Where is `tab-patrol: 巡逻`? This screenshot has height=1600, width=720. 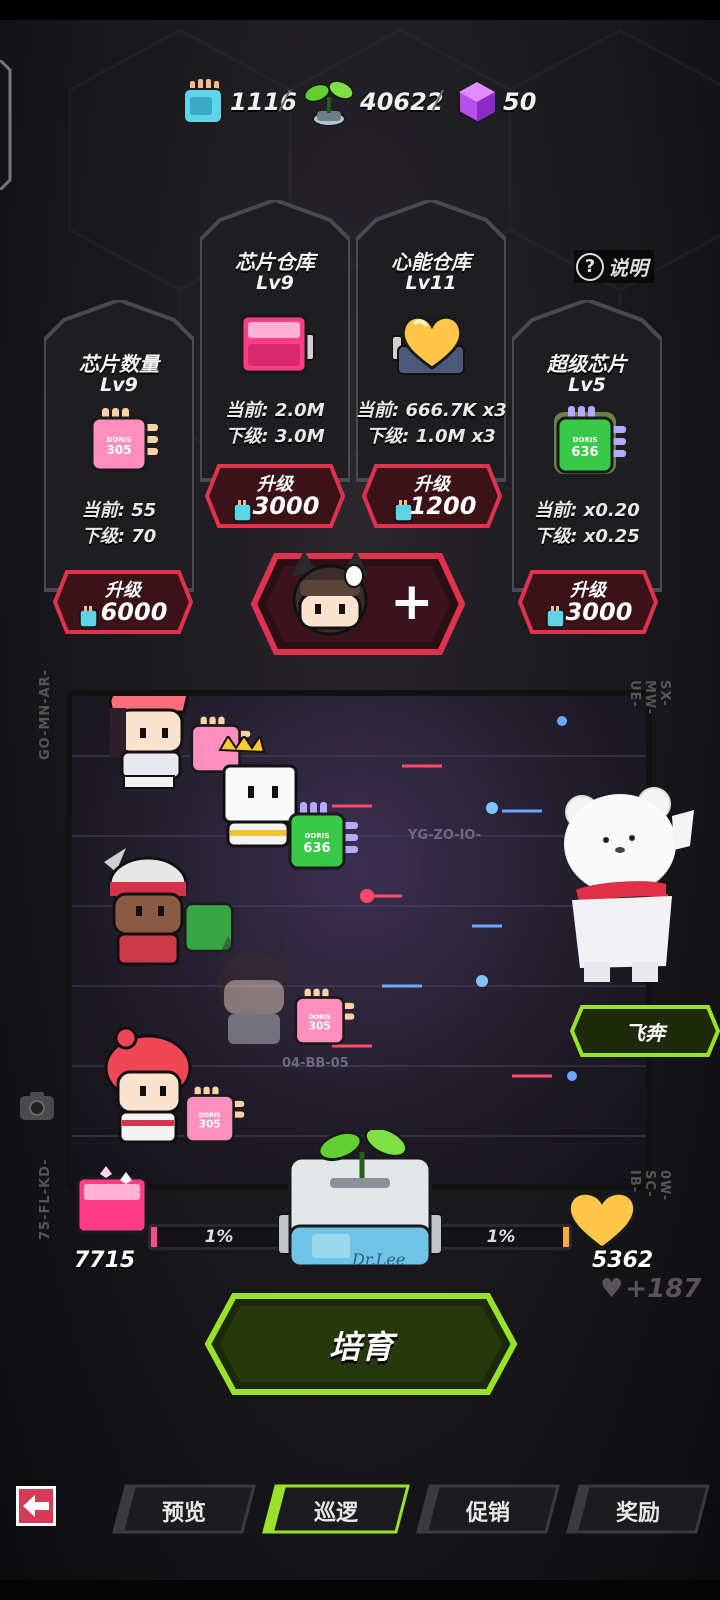 tab-patrol: 巡逻 is located at coordinates (336, 1509).